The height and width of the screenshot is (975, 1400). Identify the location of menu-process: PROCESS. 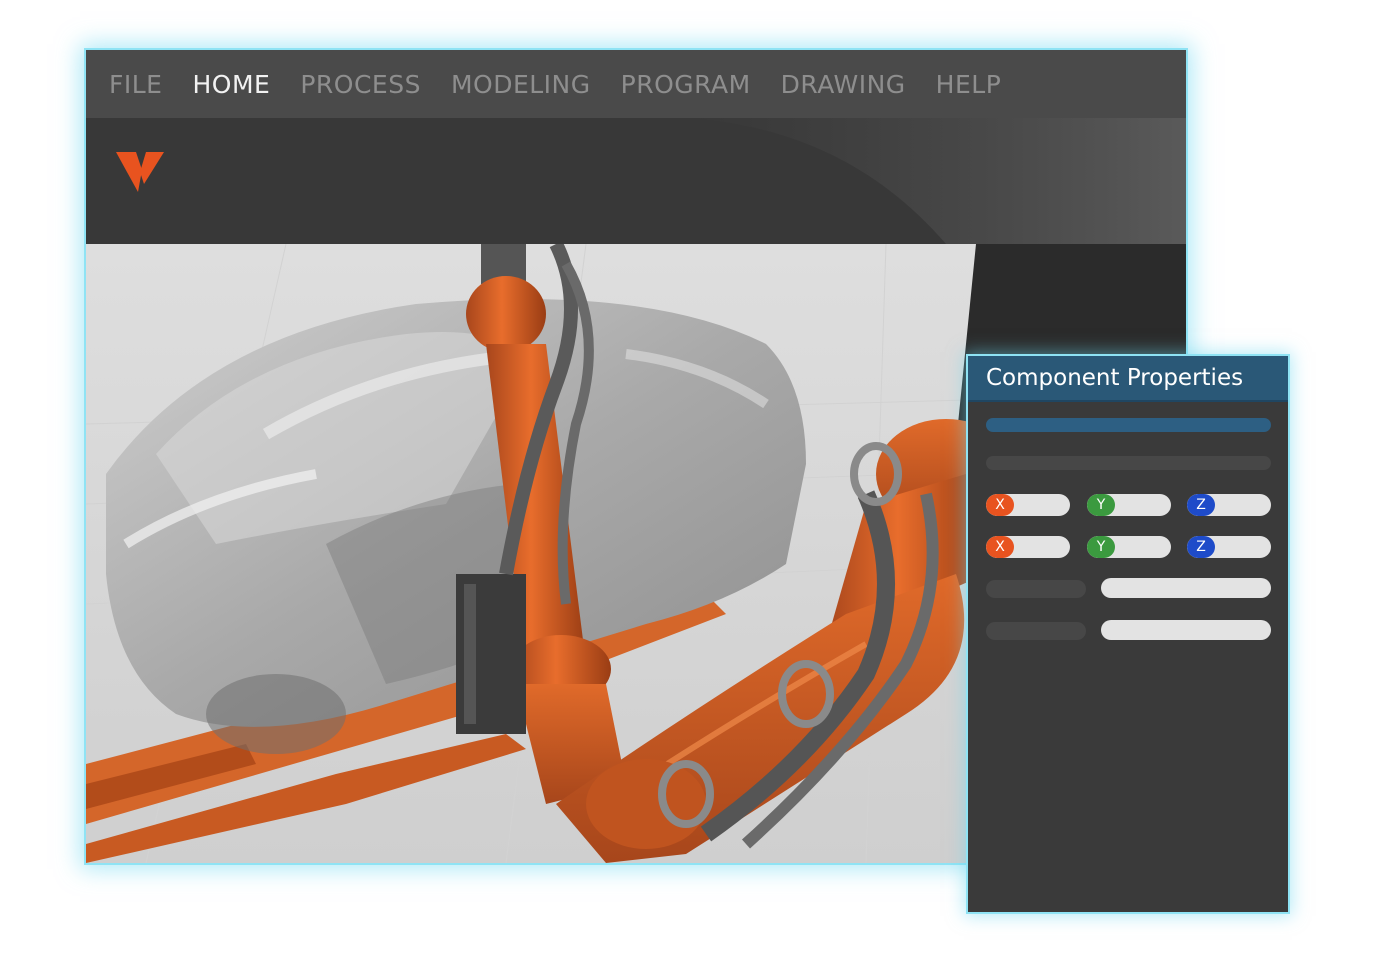
(360, 84).